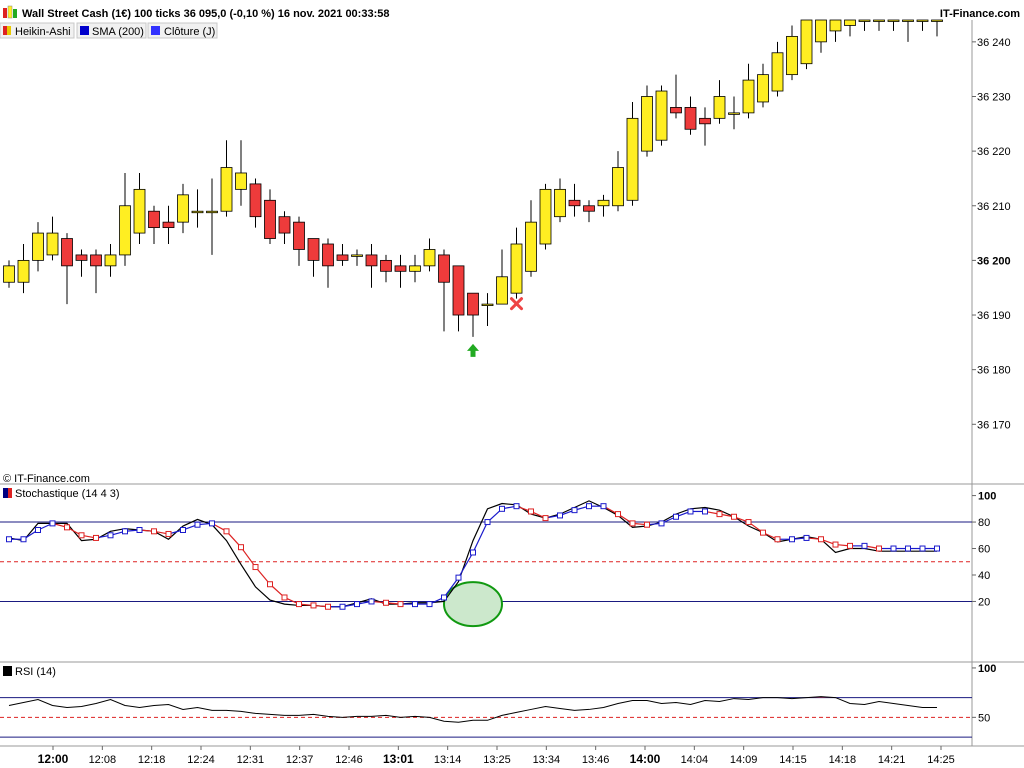 The image size is (1024, 768). What do you see at coordinates (984, 523) in the screenshot?
I see `osc-tick-label: 80` at bounding box center [984, 523].